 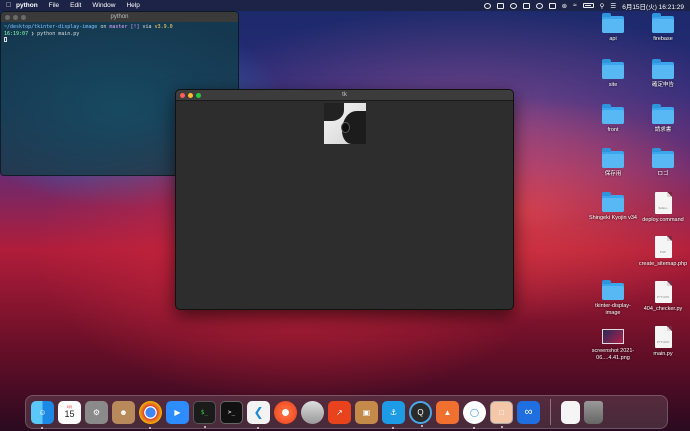 I want to click on vscode-icon: ❮, so click(x=258, y=414).